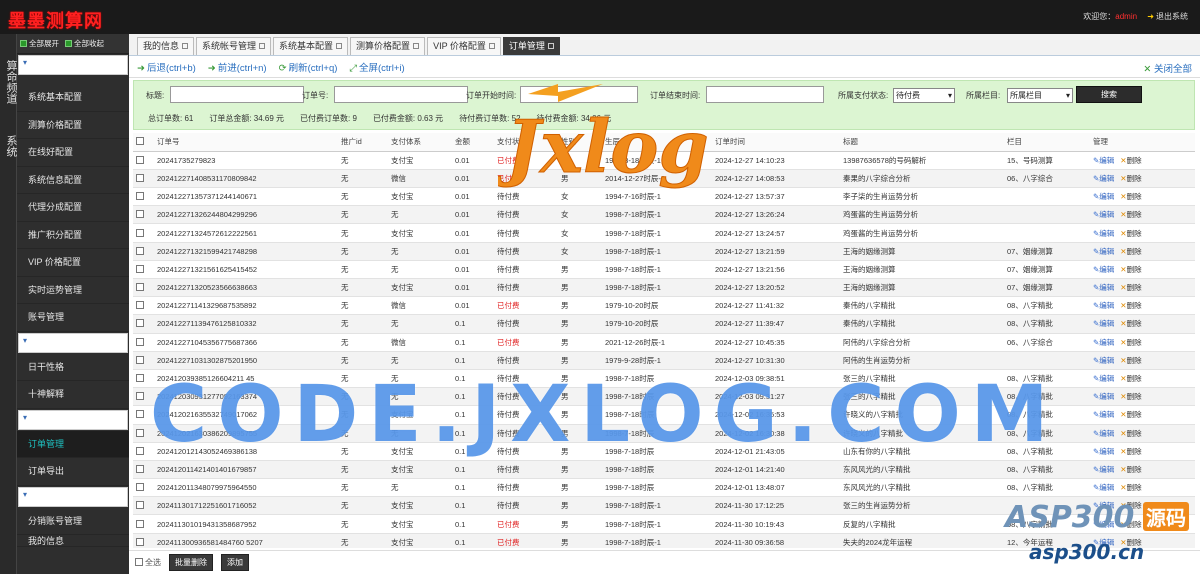 Image resolution: width=1200 pixels, height=574 pixels. Describe the element at coordinates (73, 290) in the screenshot. I see `menu-item: 实时运势管理` at that location.